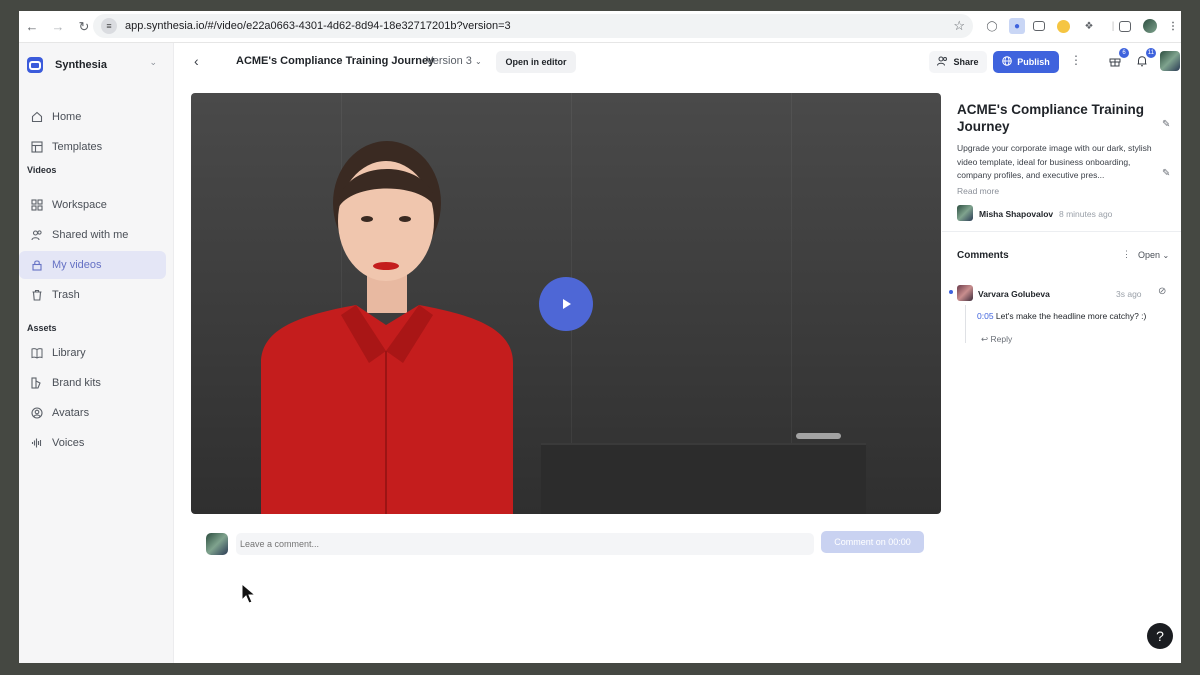 The height and width of the screenshot is (675, 1200). Describe the element at coordinates (37, 383) in the screenshot. I see `brand-kit-icon` at that location.